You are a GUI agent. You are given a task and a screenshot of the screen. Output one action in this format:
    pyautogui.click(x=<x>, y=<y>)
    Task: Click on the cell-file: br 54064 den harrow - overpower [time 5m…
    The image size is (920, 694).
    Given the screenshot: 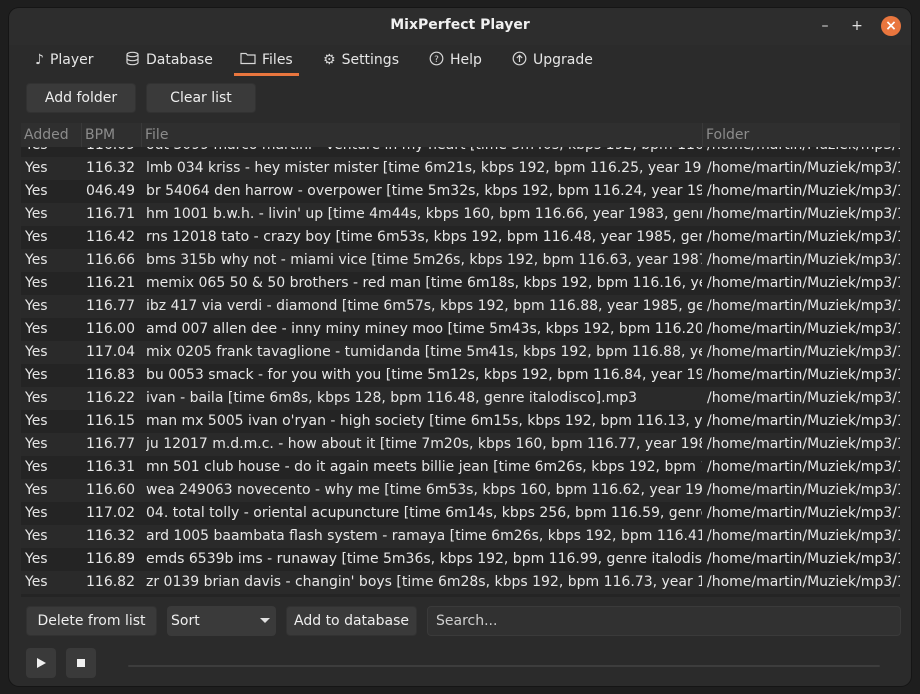 What is the action you would take?
    pyautogui.click(x=424, y=191)
    